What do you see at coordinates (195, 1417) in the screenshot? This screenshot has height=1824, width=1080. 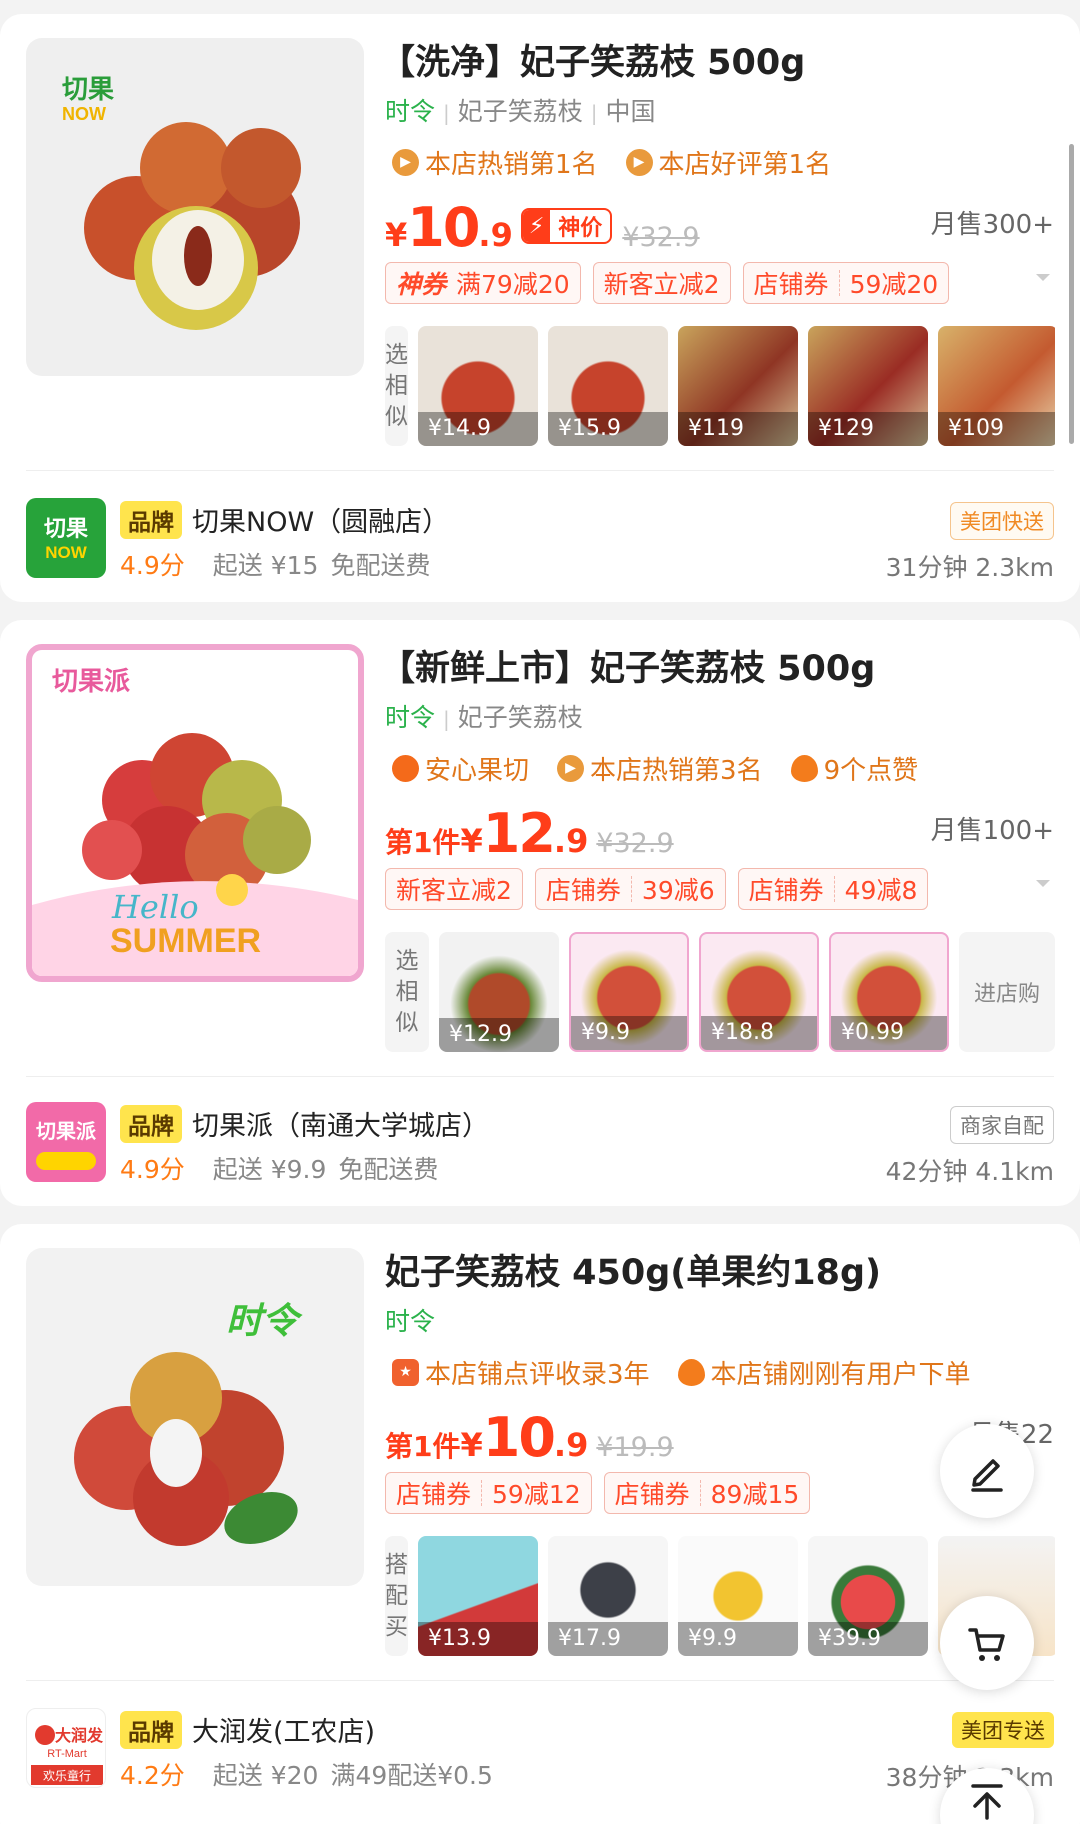 I see `product-image: 时令` at bounding box center [195, 1417].